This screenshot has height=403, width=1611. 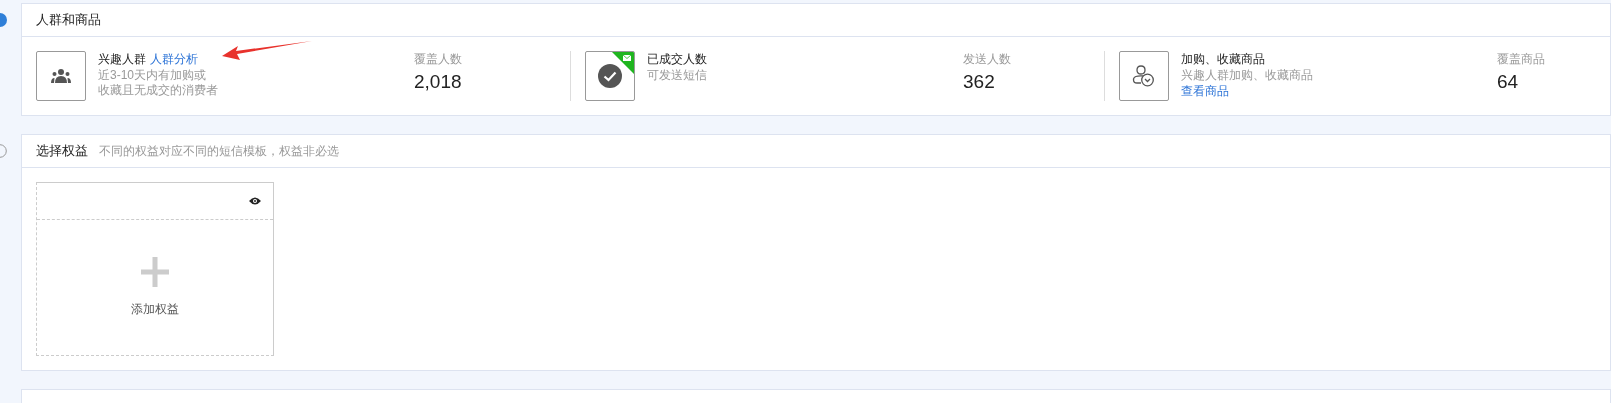 I want to click on check-circle-icon, so click(x=610, y=76).